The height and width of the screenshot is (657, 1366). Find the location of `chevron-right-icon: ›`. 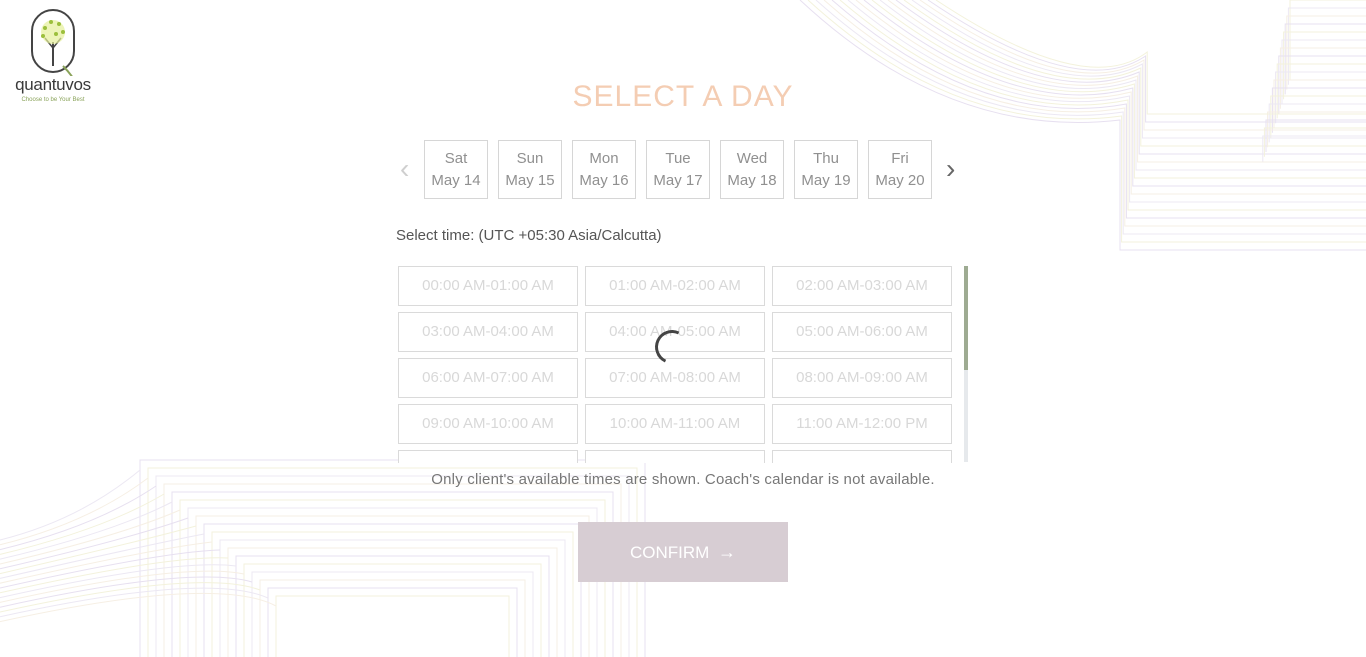

chevron-right-icon: › is located at coordinates (950, 169).